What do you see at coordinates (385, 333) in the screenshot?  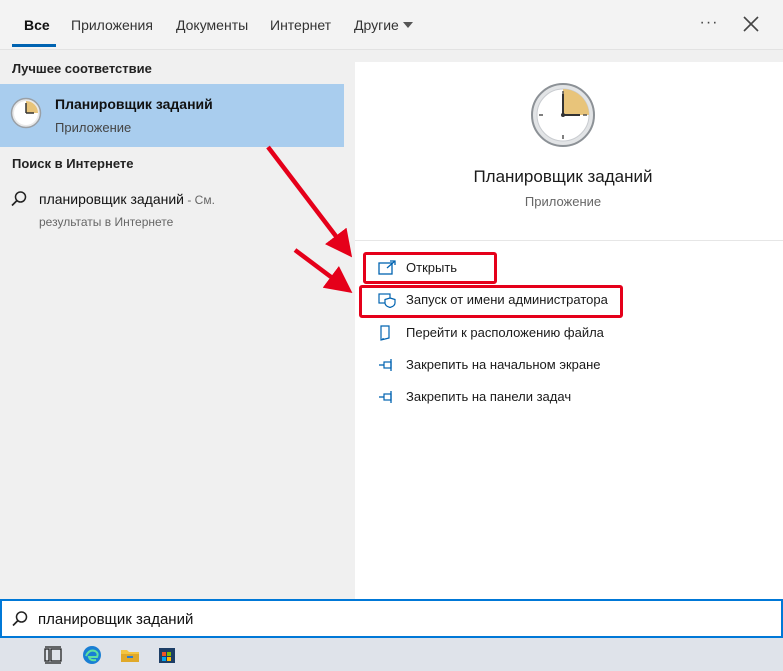 I see `file-location-icon` at bounding box center [385, 333].